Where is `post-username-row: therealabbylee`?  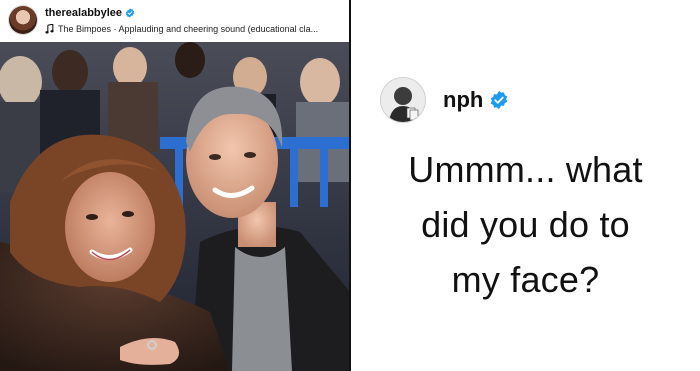
post-username-row: therealabbylee is located at coordinates (90, 13).